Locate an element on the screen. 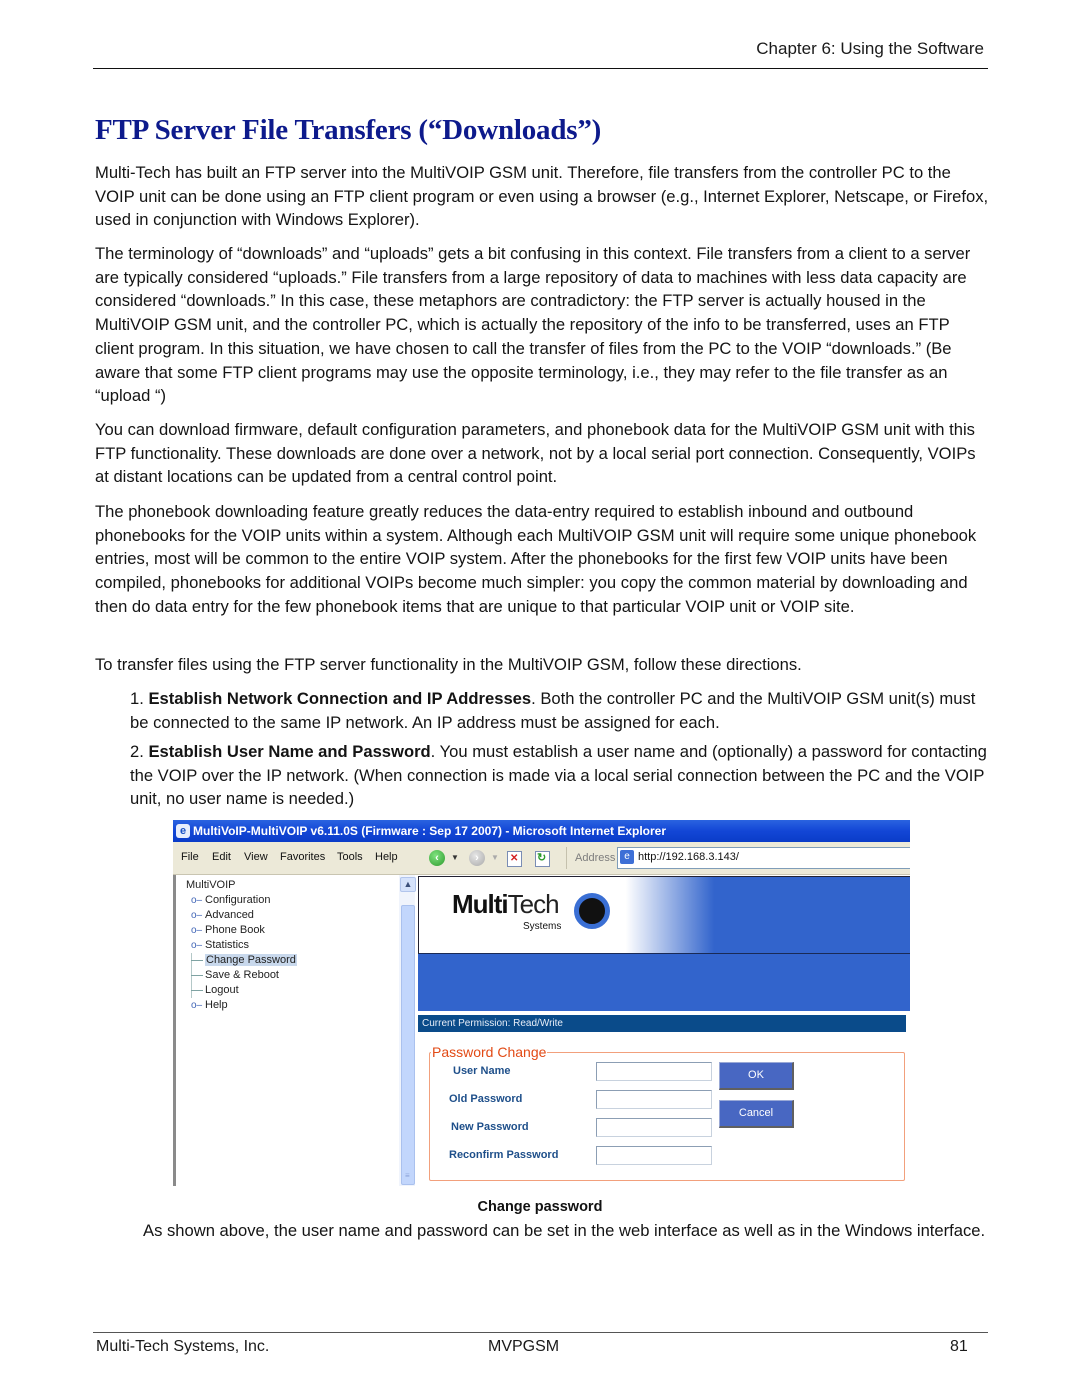 The image size is (1080, 1397). tree-item-help: o– Help is located at coordinates (241, 1005).